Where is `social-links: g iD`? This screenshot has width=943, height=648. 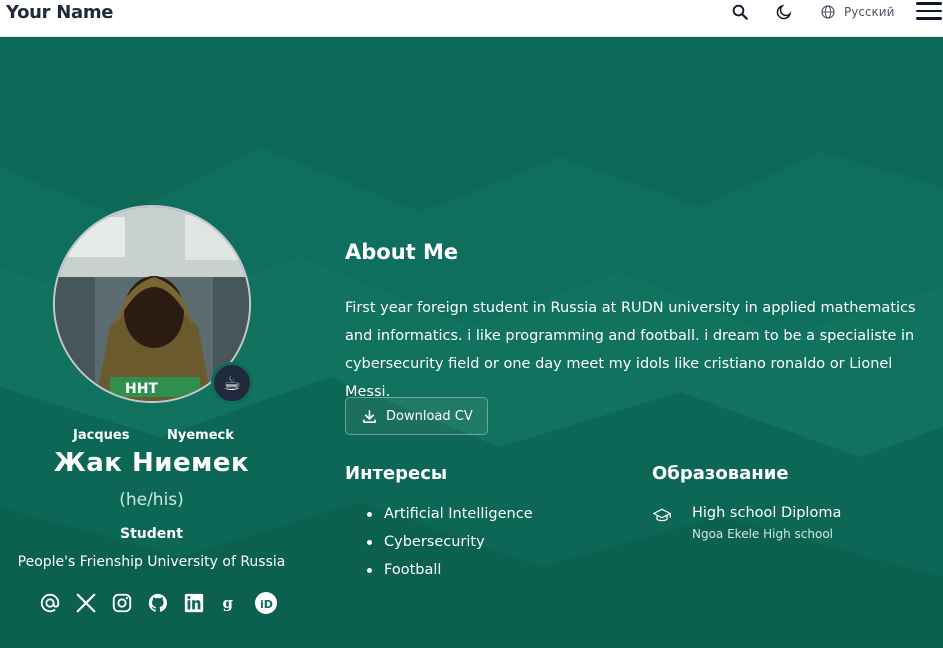 social-links: g iD is located at coordinates (158, 603).